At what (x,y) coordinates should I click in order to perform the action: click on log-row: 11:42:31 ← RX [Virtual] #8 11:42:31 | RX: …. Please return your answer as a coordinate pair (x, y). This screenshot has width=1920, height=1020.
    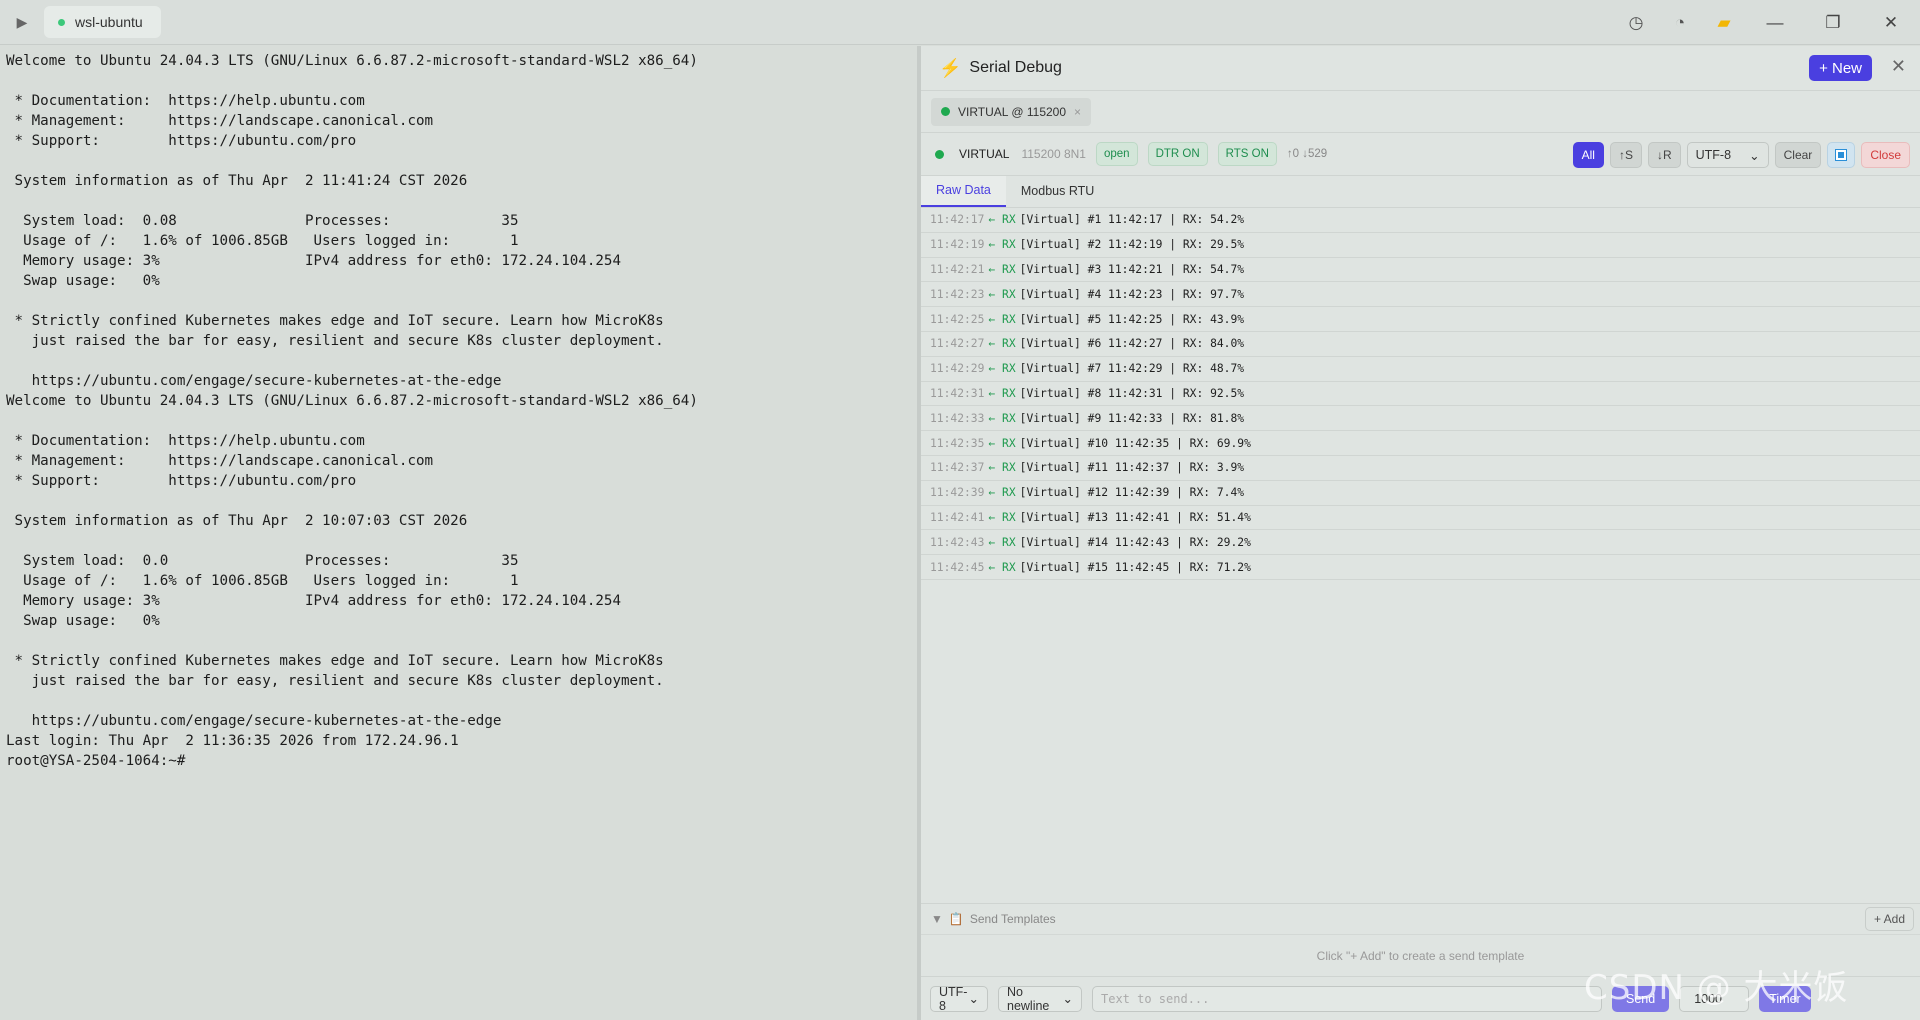
    Looking at the image, I should click on (1420, 394).